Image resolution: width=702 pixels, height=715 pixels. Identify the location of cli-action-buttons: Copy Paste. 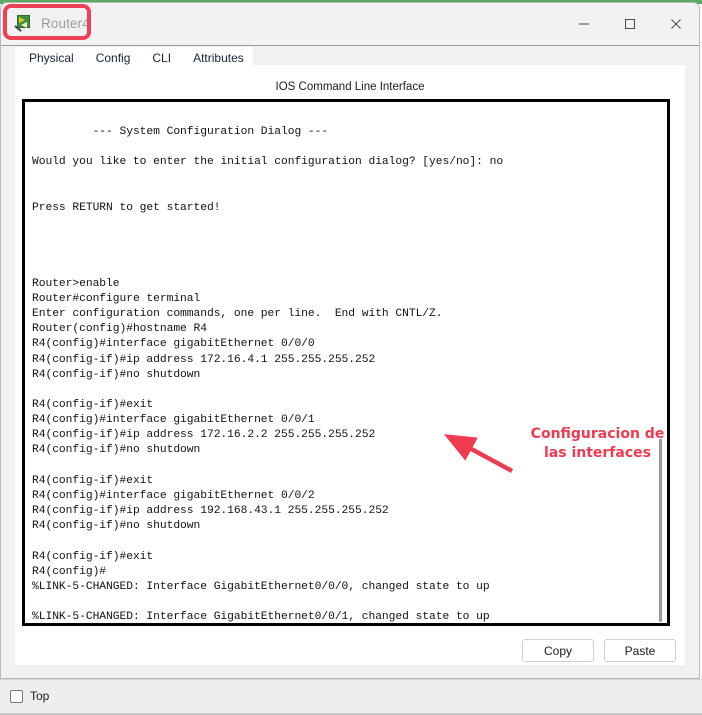
(350, 652).